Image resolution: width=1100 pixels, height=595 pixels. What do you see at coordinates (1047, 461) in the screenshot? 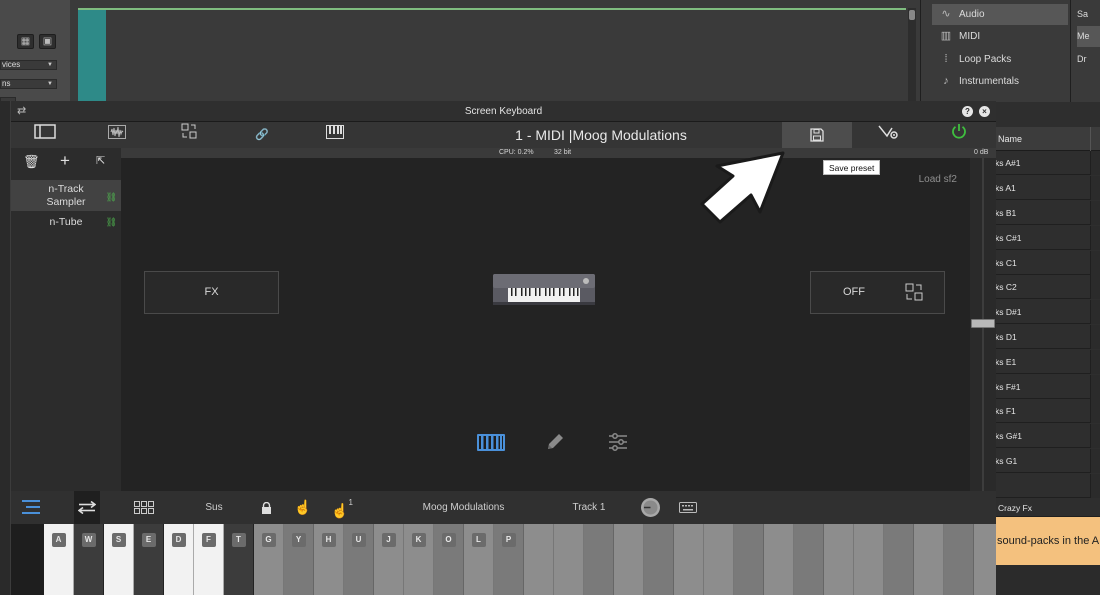
I see `list-item: ks G1` at bounding box center [1047, 461].